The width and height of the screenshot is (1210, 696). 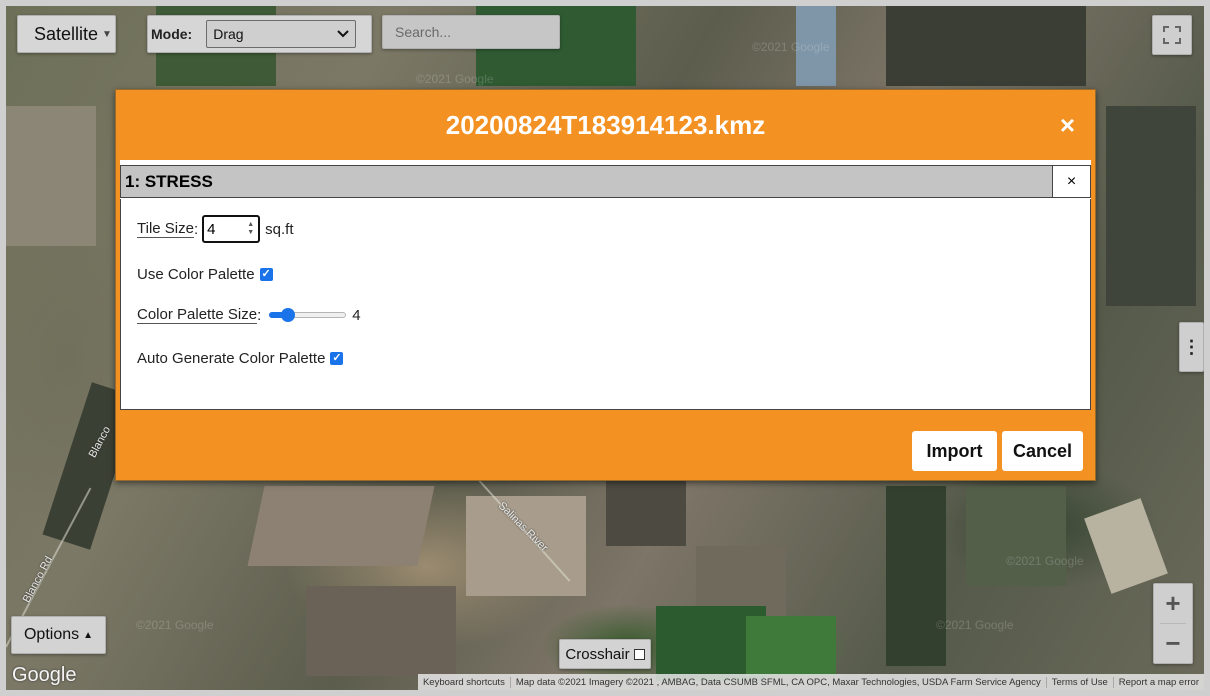 I want to click on tile-size-unit: sq.ft, so click(x=279, y=229).